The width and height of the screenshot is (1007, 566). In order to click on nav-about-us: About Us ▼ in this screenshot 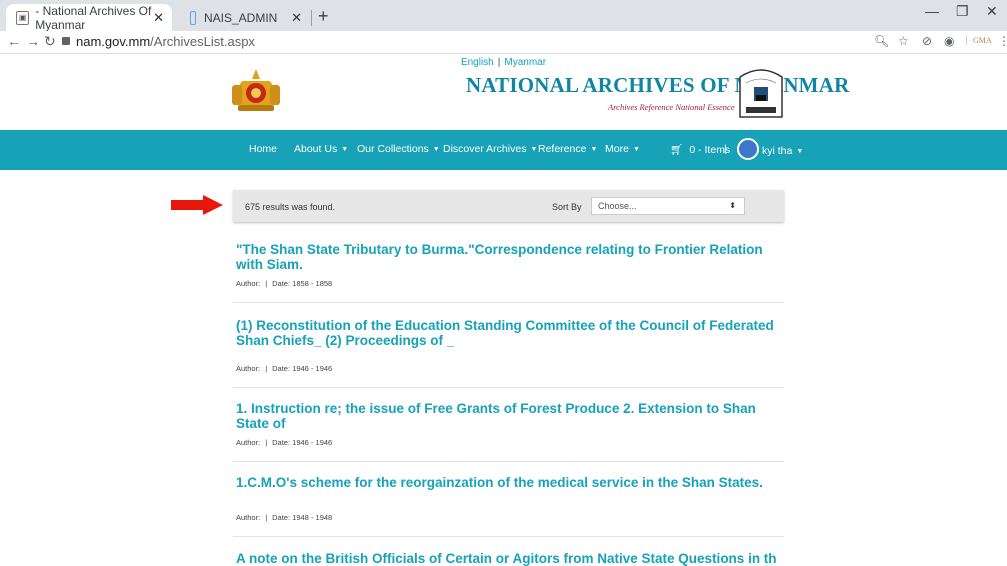, I will do `click(321, 149)`.